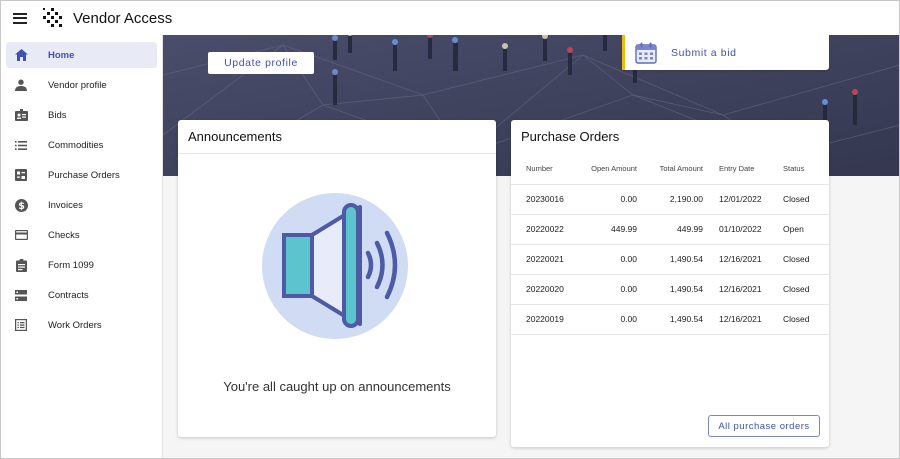  Describe the element at coordinates (57, 115) in the screenshot. I see `sidebar-item-label: Bids` at that location.